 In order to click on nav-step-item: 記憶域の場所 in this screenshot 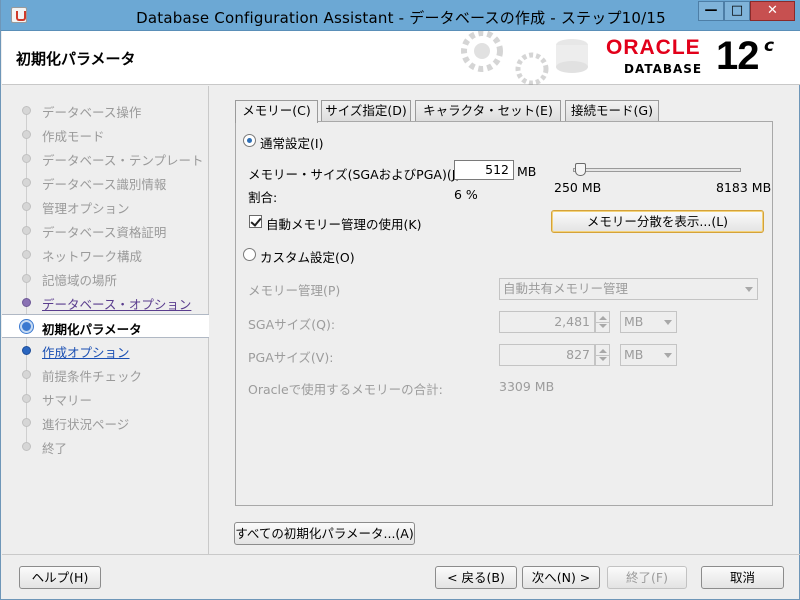, I will do `click(105, 278)`.